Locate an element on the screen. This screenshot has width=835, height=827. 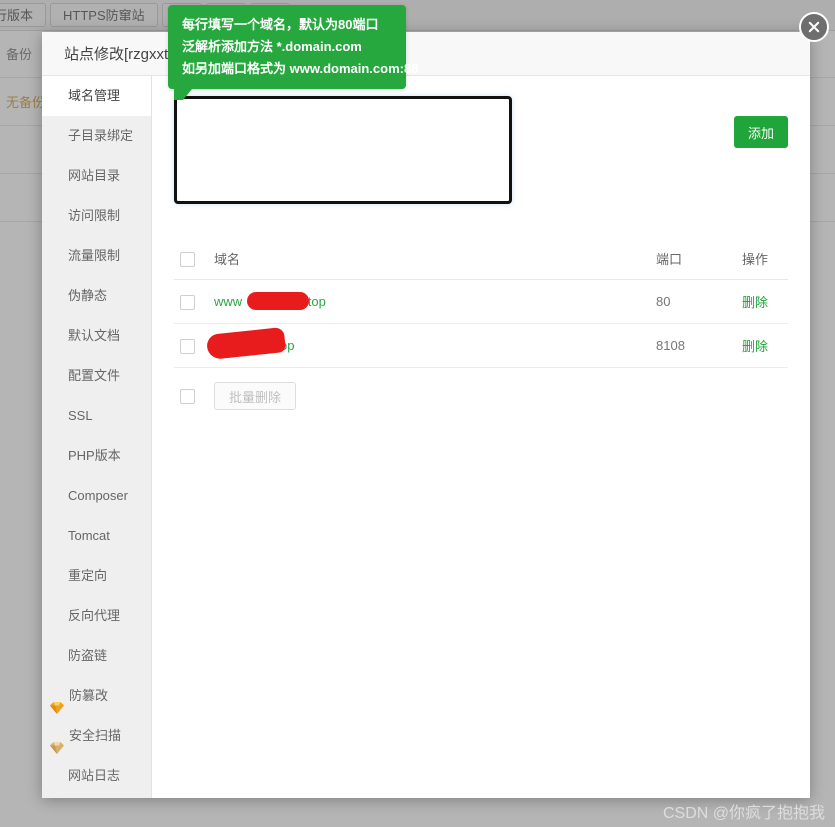
sidebar-item-label: 安全扫描 is located at coordinates (95, 735).